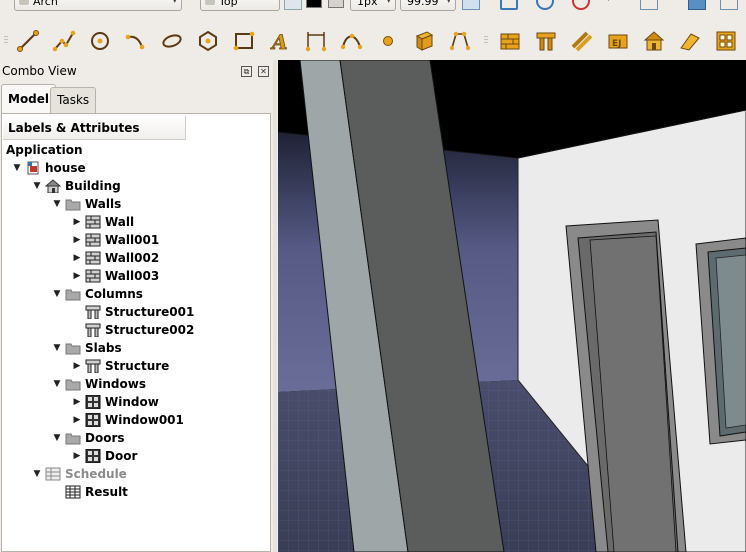 The width and height of the screenshot is (746, 552). Describe the element at coordinates (690, 41) in the screenshot. I see `roof-icon` at that location.